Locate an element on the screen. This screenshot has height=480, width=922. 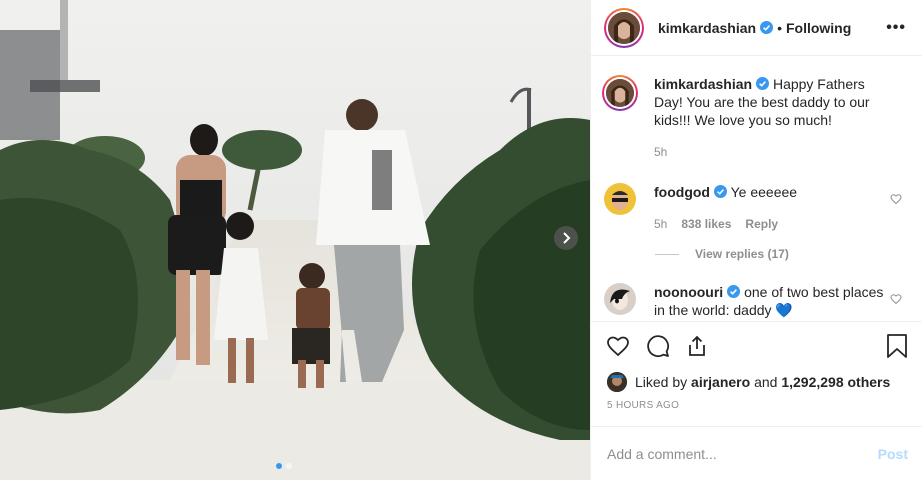
post-header: kimkardashian • Following ••• is located at coordinates (756, 28).